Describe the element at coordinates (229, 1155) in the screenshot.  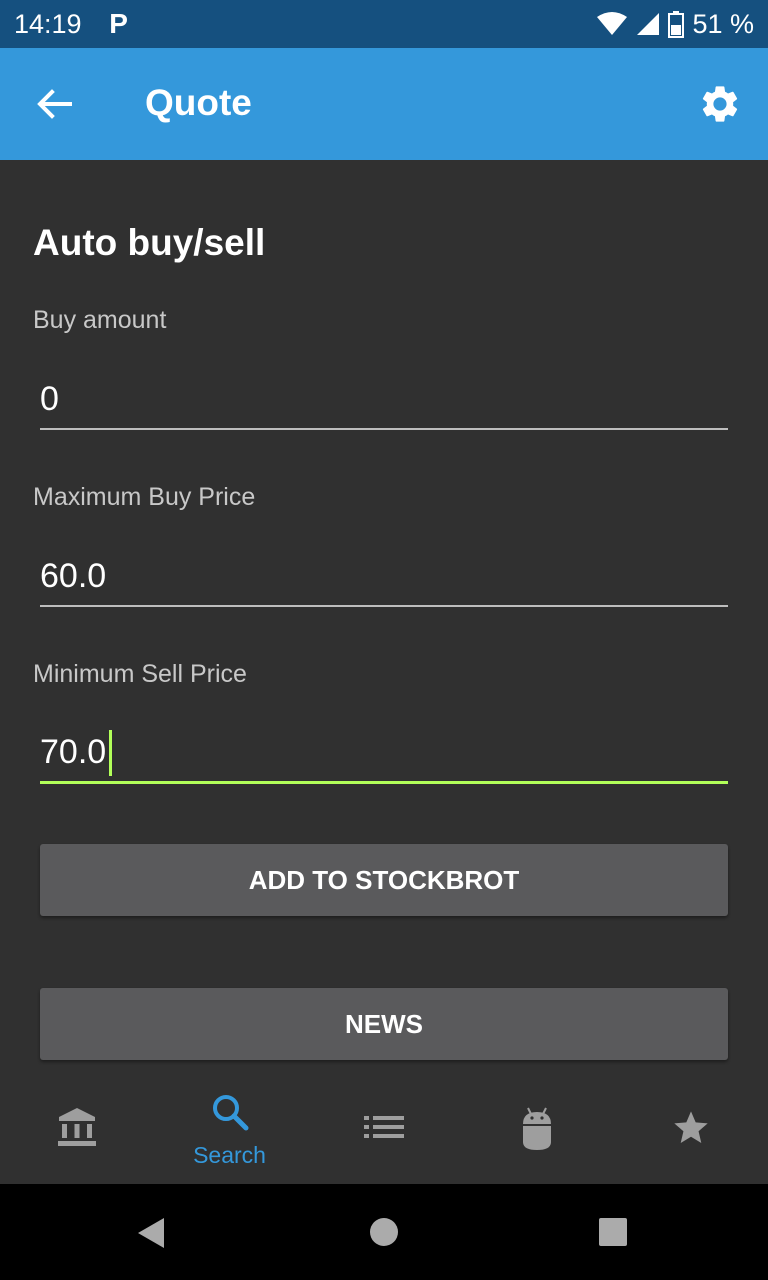
I see `nav-label-search: Search` at that location.